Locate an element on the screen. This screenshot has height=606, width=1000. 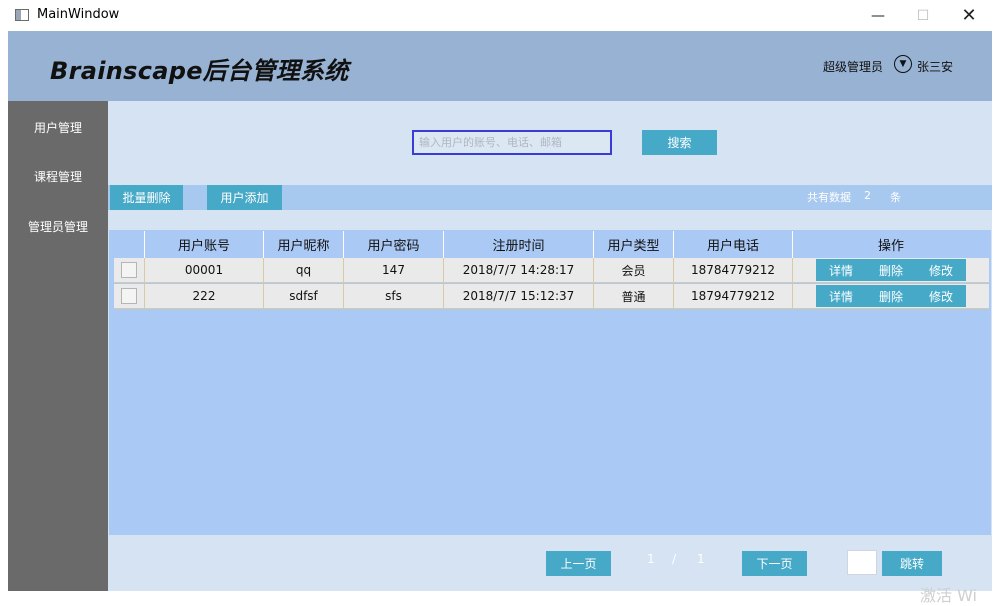
column-header-actions: 操作 is located at coordinates (890, 246).